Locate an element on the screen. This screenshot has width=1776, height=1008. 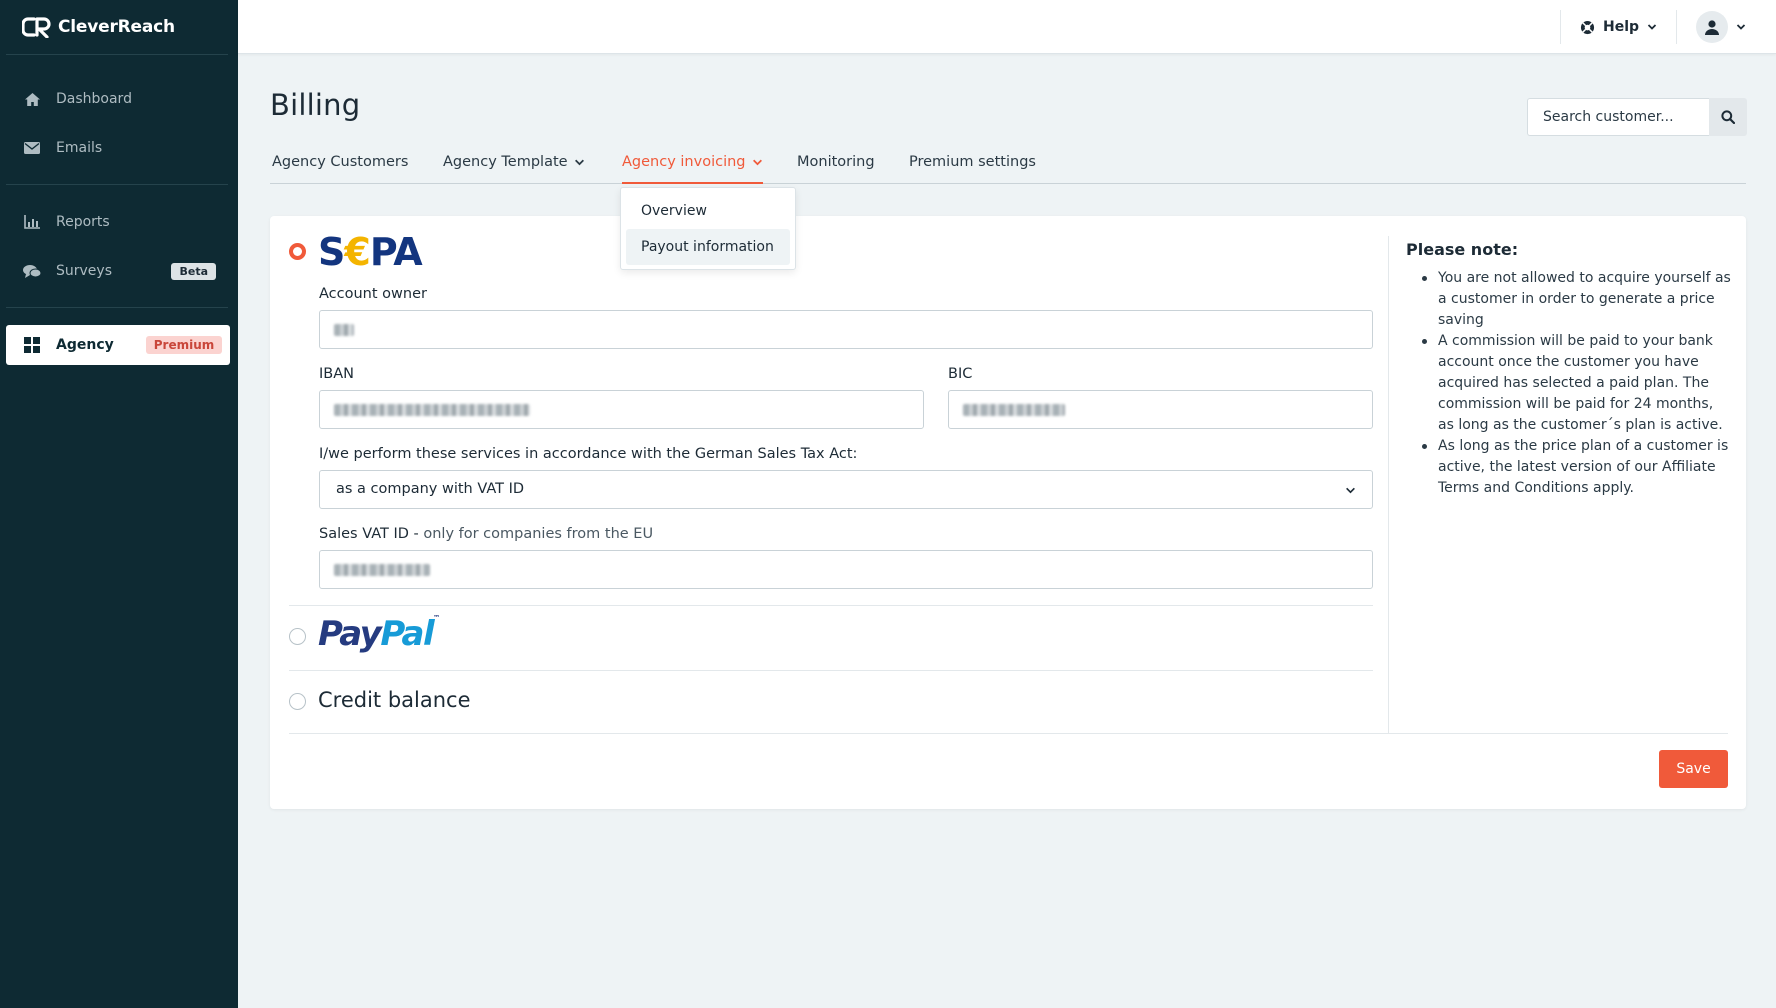
account-owner-field is located at coordinates (846, 329).